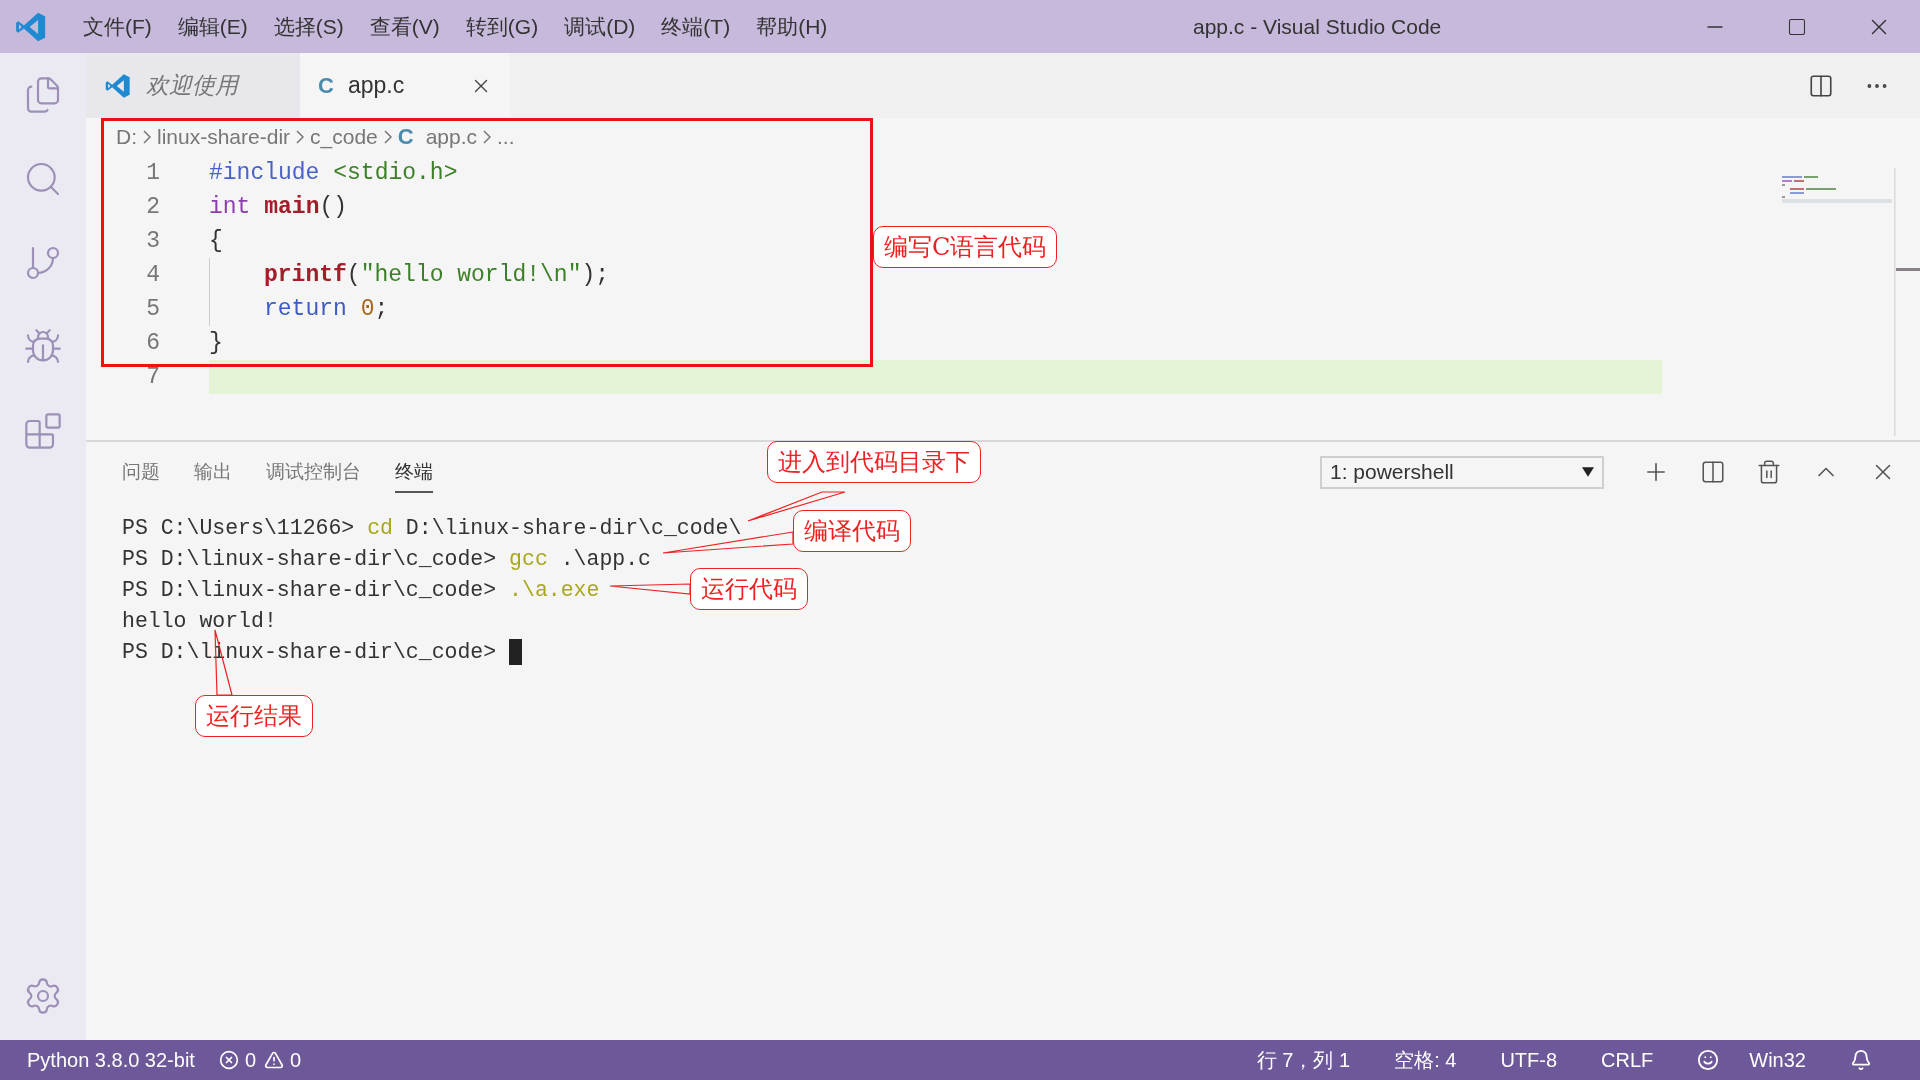 This screenshot has width=1920, height=1080. What do you see at coordinates (333, 173) in the screenshot?
I see `code-line: #include <stdio.h>` at bounding box center [333, 173].